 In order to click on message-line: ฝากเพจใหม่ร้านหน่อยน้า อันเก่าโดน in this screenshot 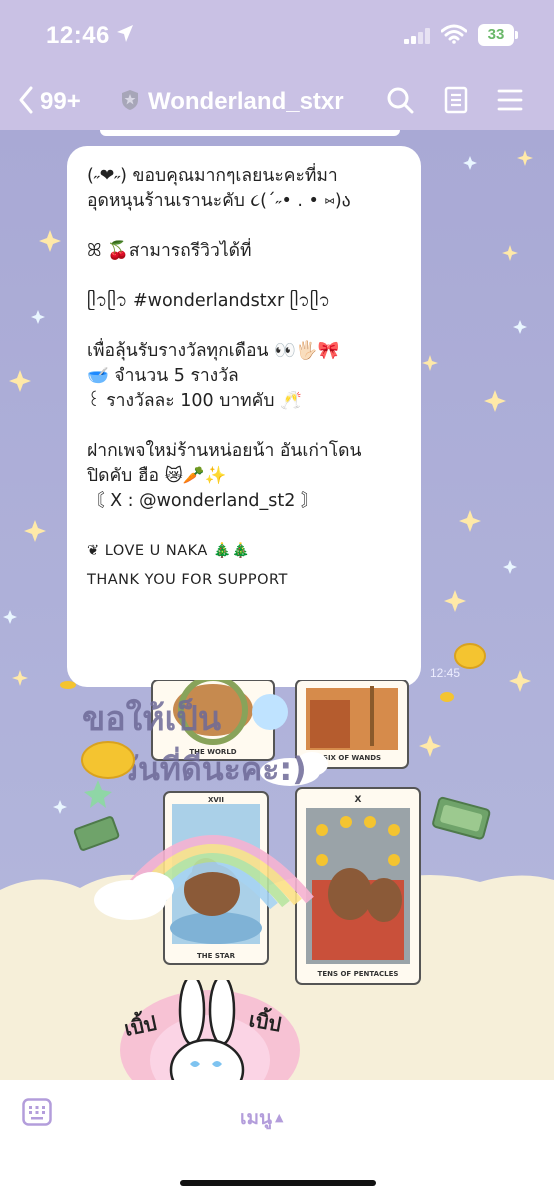, I will do `click(224, 451)`.